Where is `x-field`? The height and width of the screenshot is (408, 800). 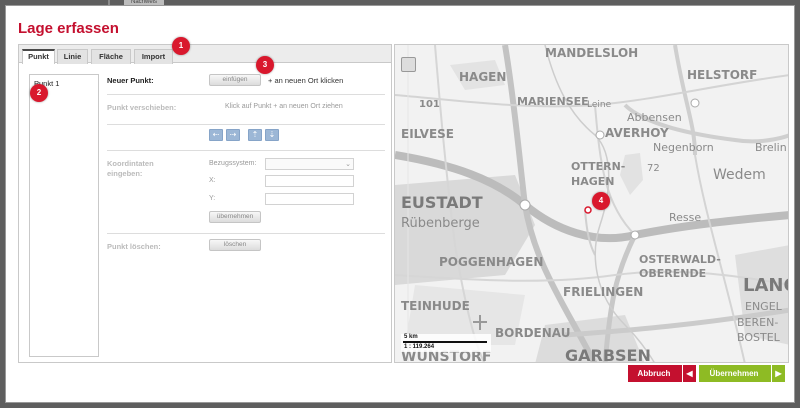
x-field is located at coordinates (309, 181).